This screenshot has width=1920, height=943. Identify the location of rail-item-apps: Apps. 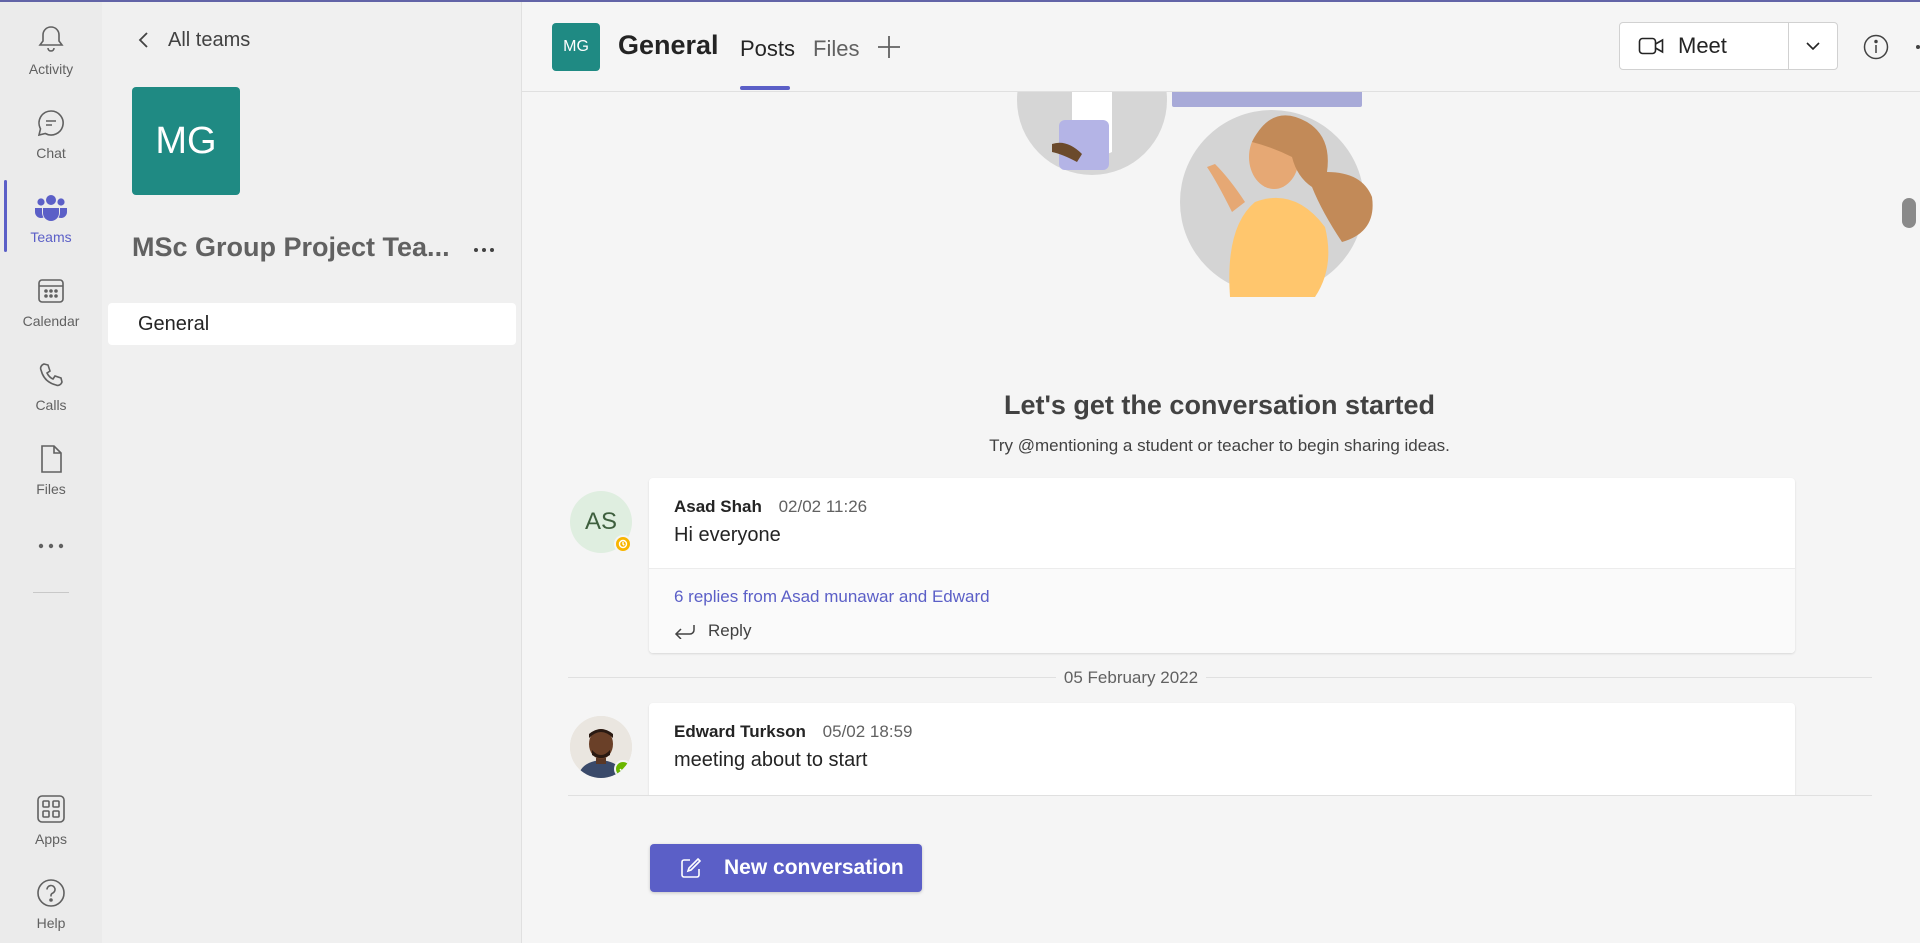
(51, 820).